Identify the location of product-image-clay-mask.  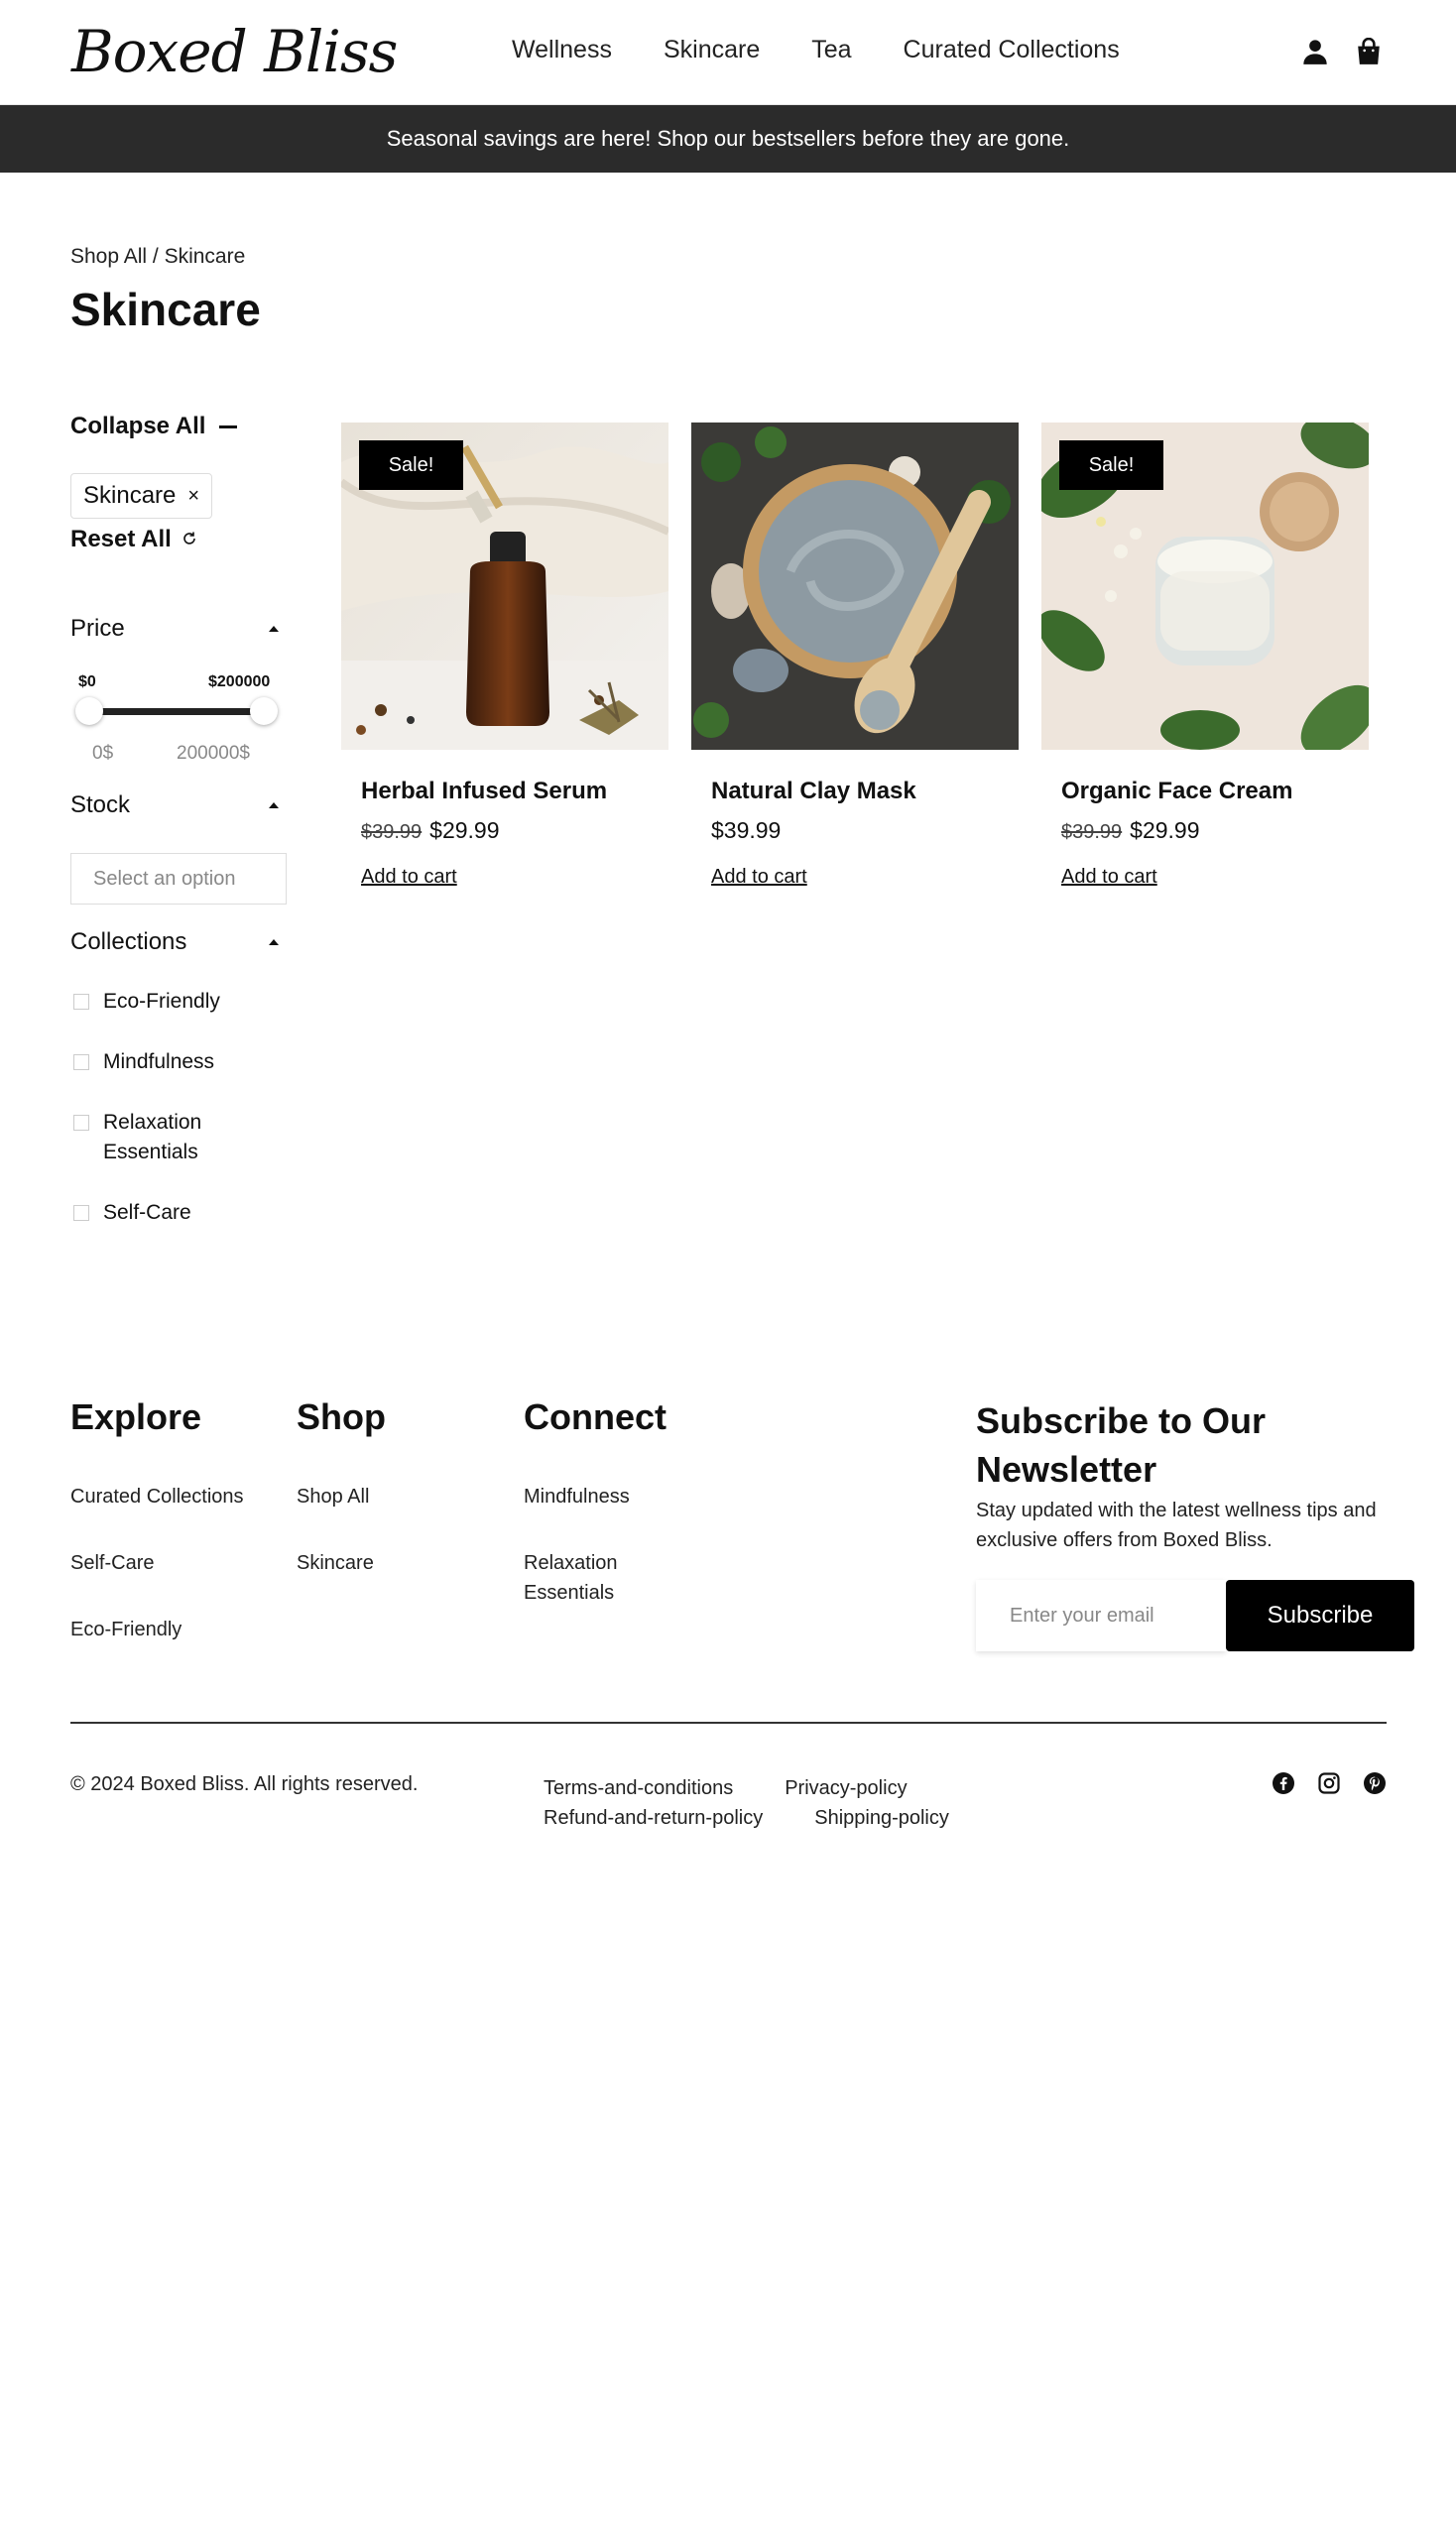
(855, 586).